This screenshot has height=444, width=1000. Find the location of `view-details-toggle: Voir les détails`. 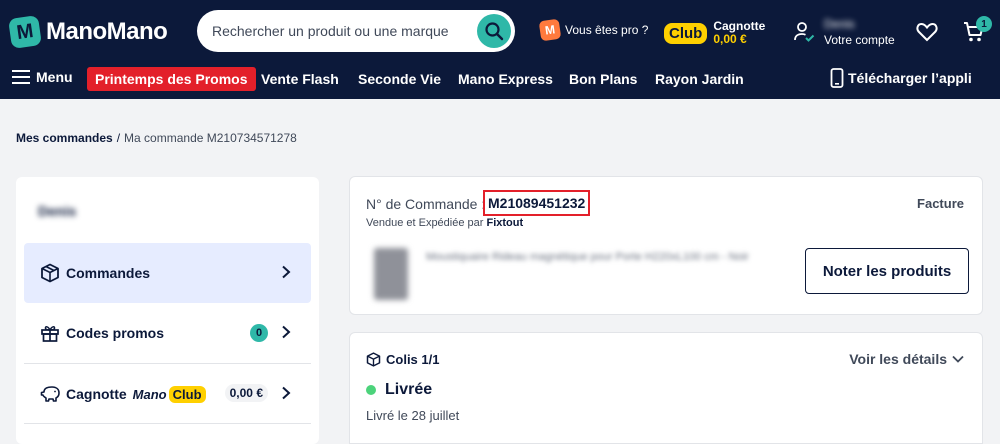

view-details-toggle: Voir les détails is located at coordinates (906, 359).